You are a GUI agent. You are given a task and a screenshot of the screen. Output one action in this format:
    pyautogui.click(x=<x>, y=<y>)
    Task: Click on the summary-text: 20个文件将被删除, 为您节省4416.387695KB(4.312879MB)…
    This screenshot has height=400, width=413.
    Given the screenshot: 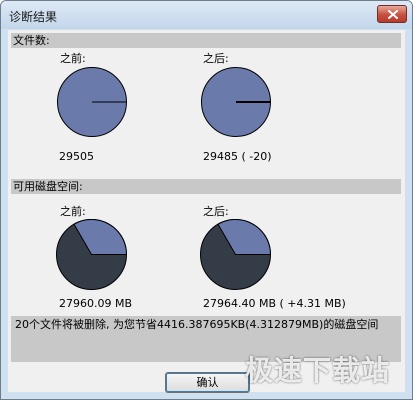 What is the action you would take?
    pyautogui.click(x=197, y=324)
    